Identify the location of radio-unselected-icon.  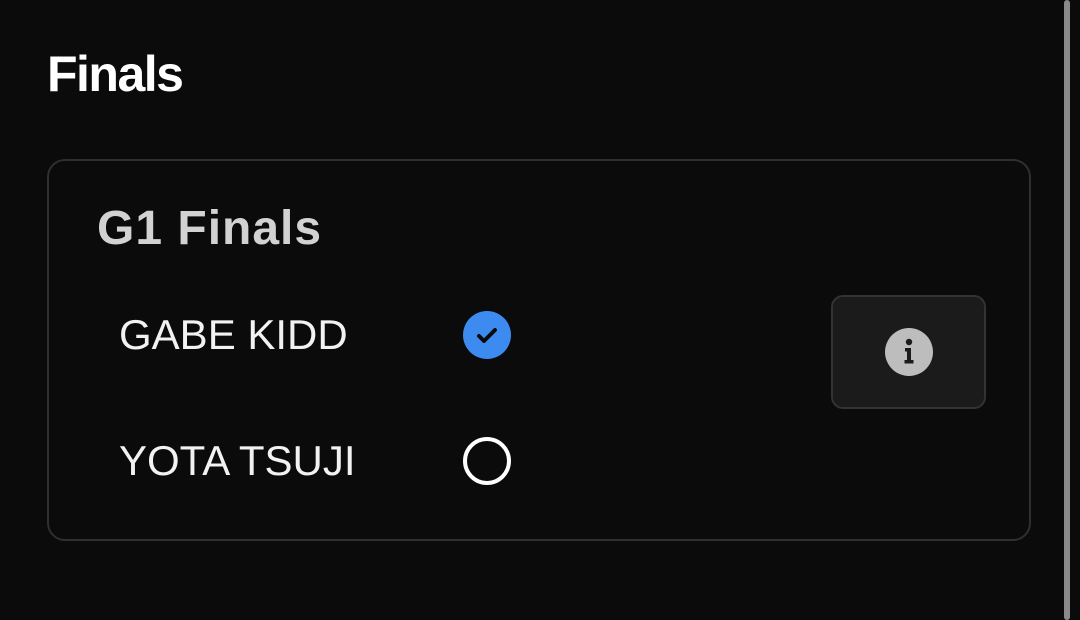
(487, 461).